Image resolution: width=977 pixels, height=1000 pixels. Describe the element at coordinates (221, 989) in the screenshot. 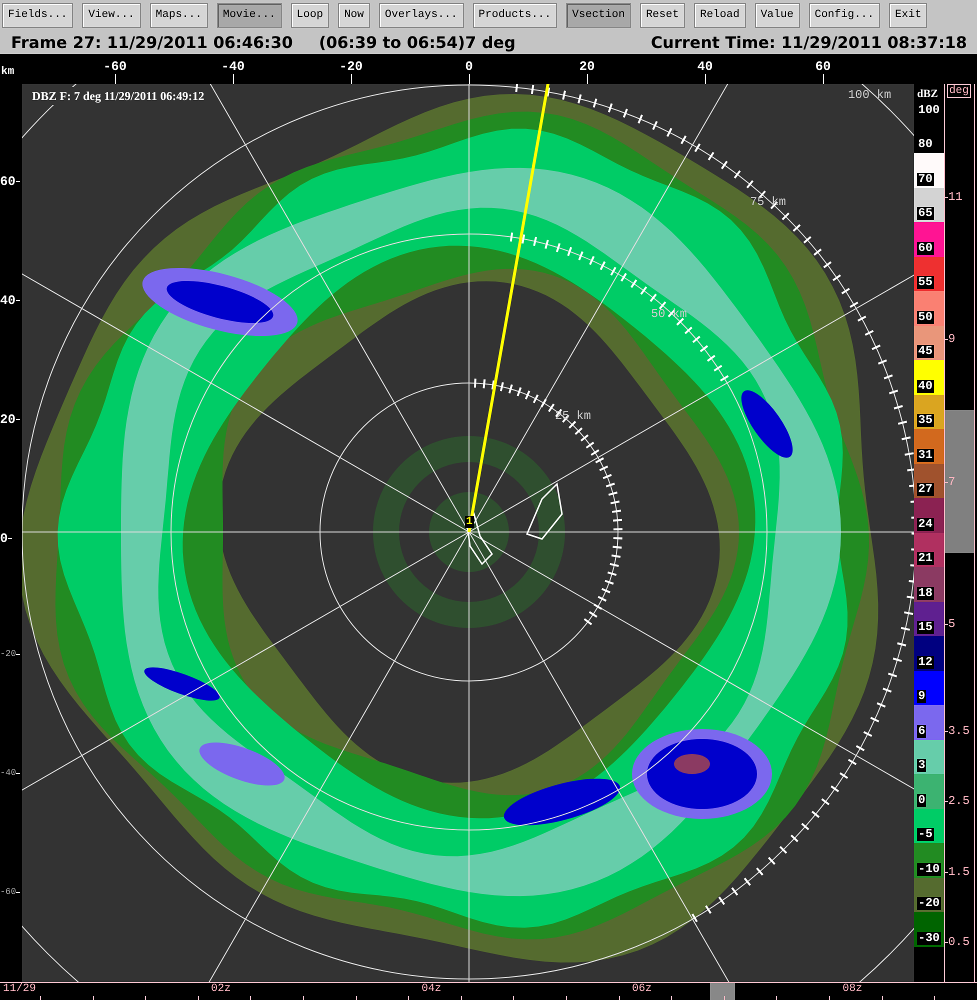

I see `time-axis-label: 02z` at that location.